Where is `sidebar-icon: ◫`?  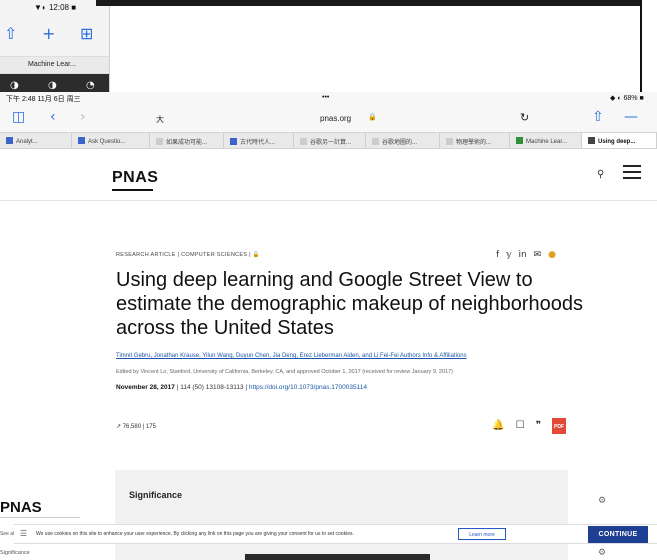
sidebar-icon: ◫ is located at coordinates (18, 117).